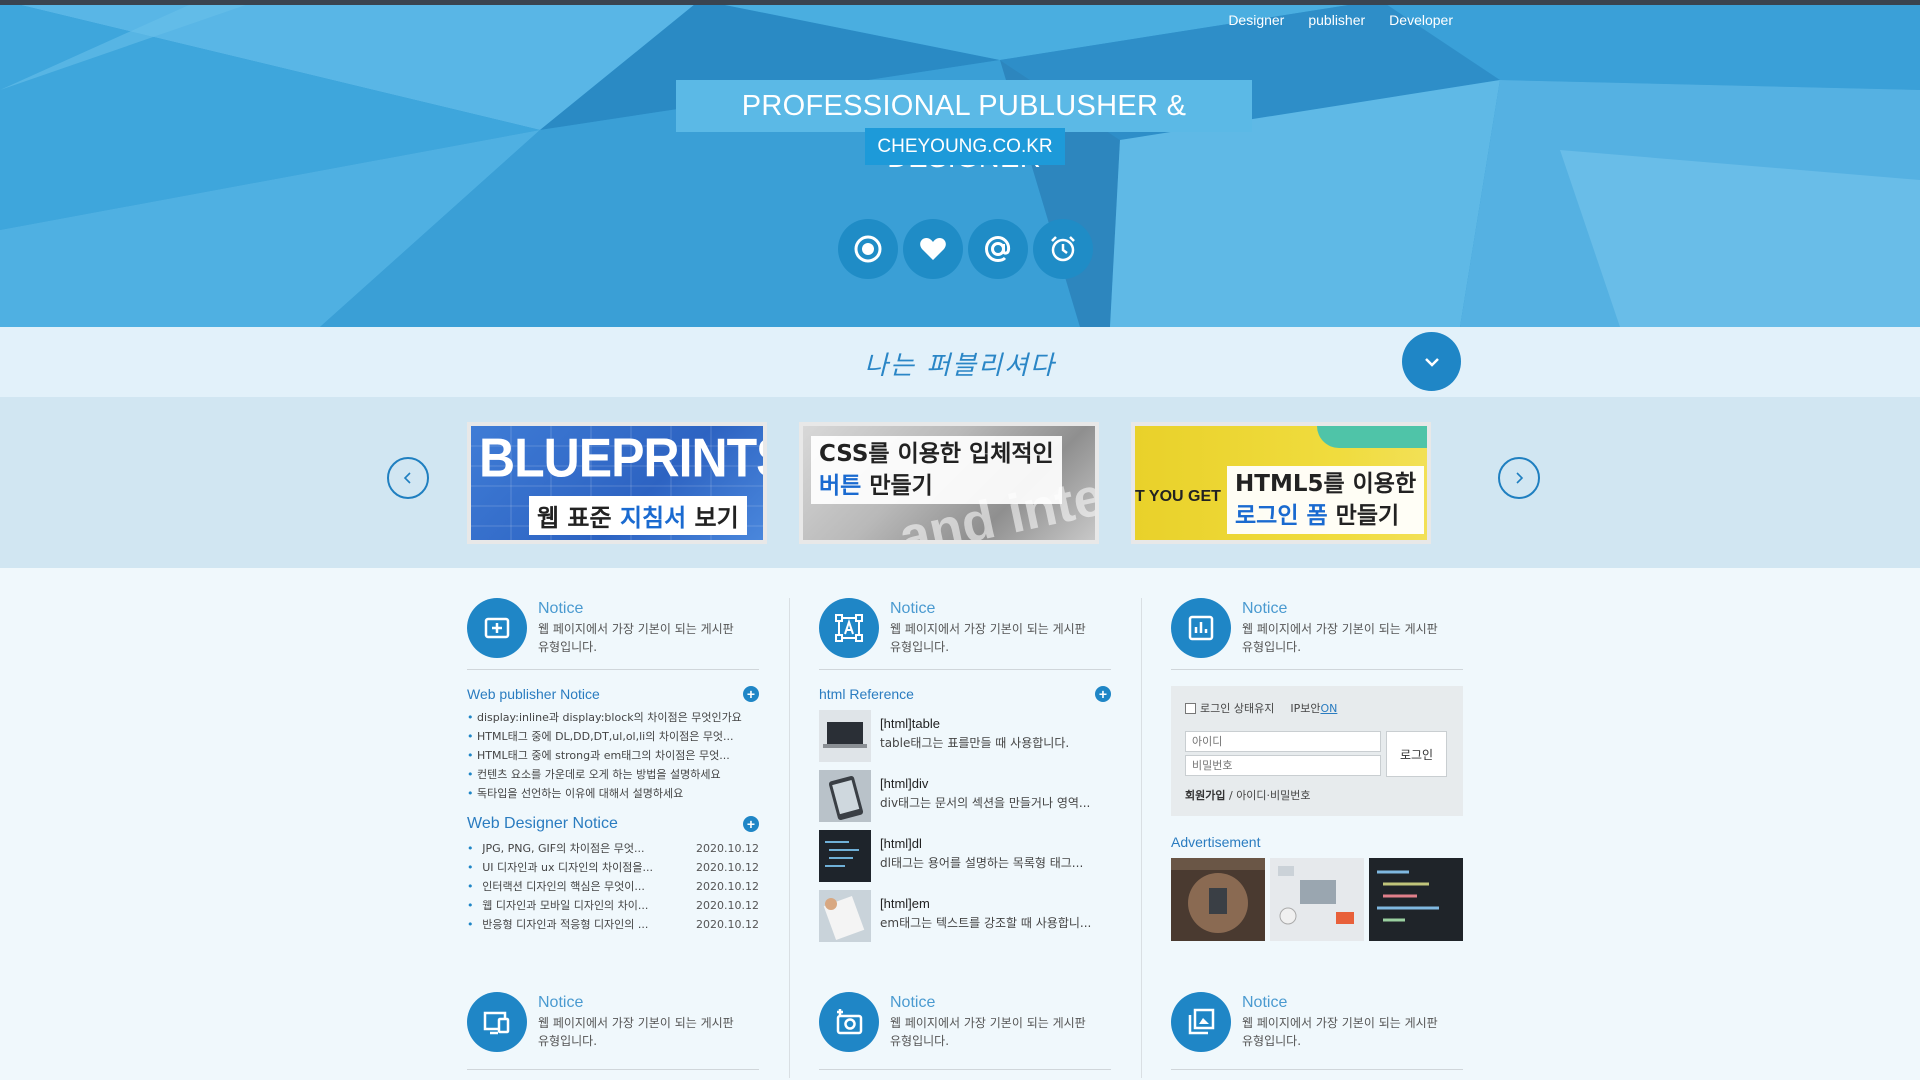 Image resolution: width=1920 pixels, height=1080 pixels. What do you see at coordinates (613, 848) in the screenshot?
I see `list-item: JPG, PNG, GIF의 차이점은 무엇...2020.10.12` at bounding box center [613, 848].